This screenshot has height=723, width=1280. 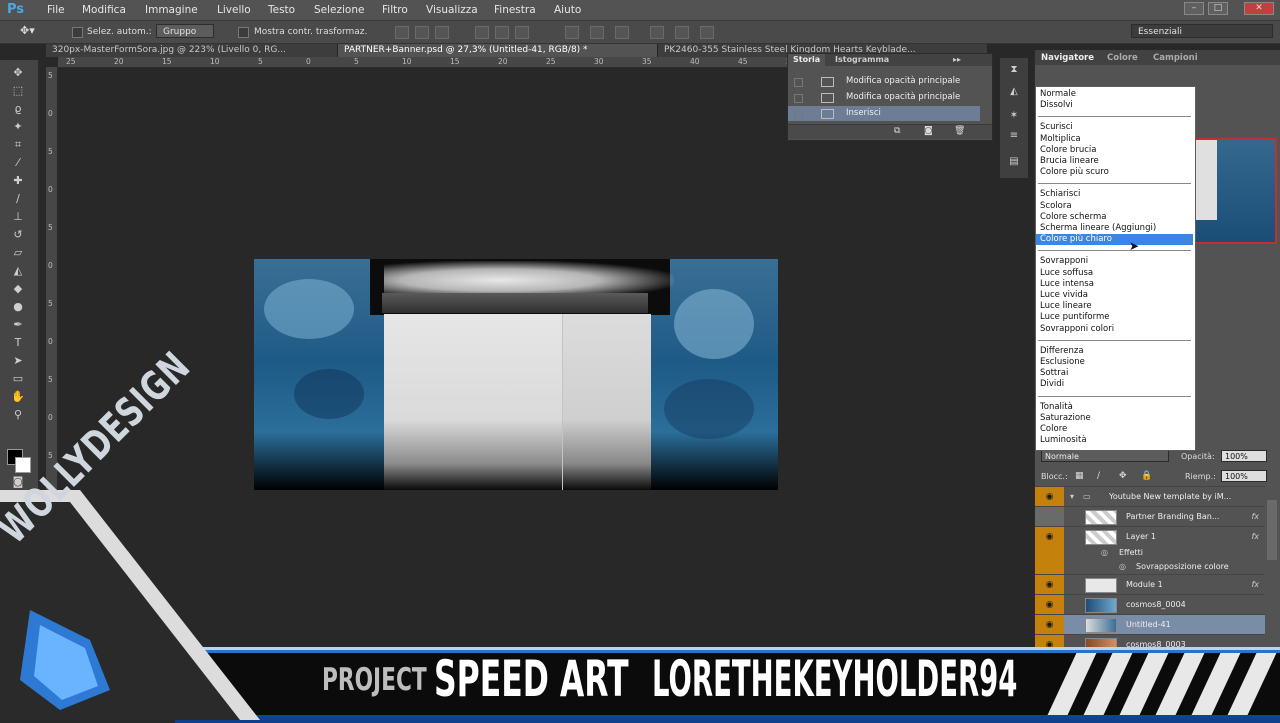 What do you see at coordinates (56, 10) in the screenshot?
I see `menu-file: File` at bounding box center [56, 10].